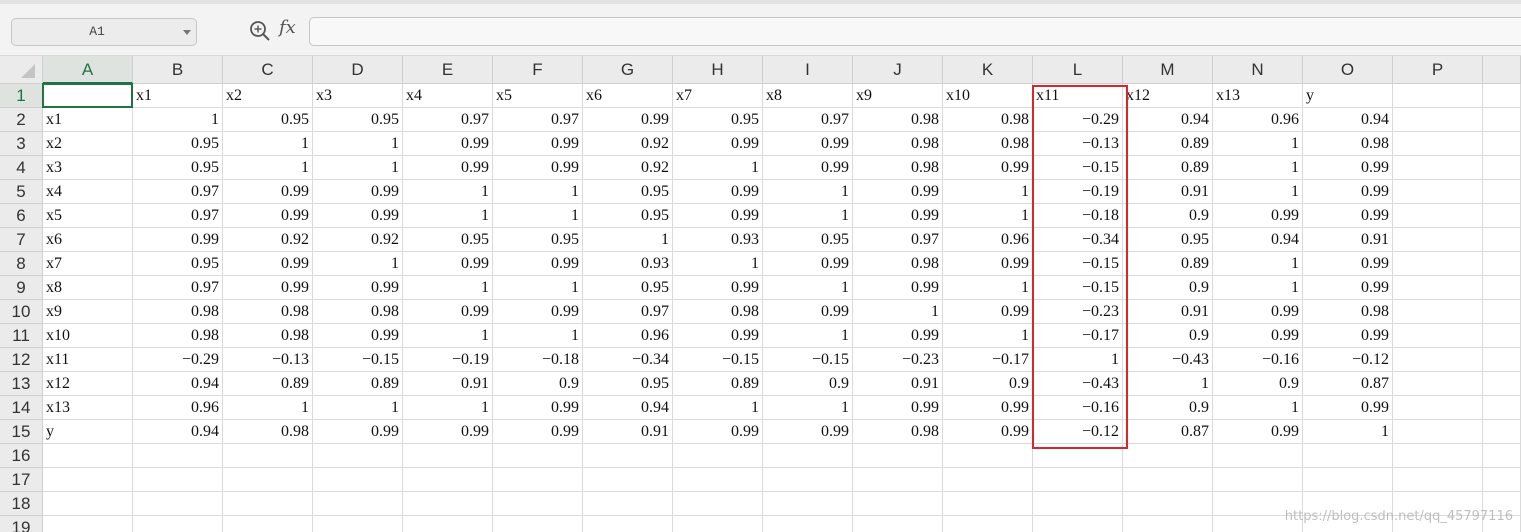 Image resolution: width=1521 pixels, height=532 pixels. Describe the element at coordinates (1348, 144) in the screenshot. I see `cell-o3: 0.98` at that location.